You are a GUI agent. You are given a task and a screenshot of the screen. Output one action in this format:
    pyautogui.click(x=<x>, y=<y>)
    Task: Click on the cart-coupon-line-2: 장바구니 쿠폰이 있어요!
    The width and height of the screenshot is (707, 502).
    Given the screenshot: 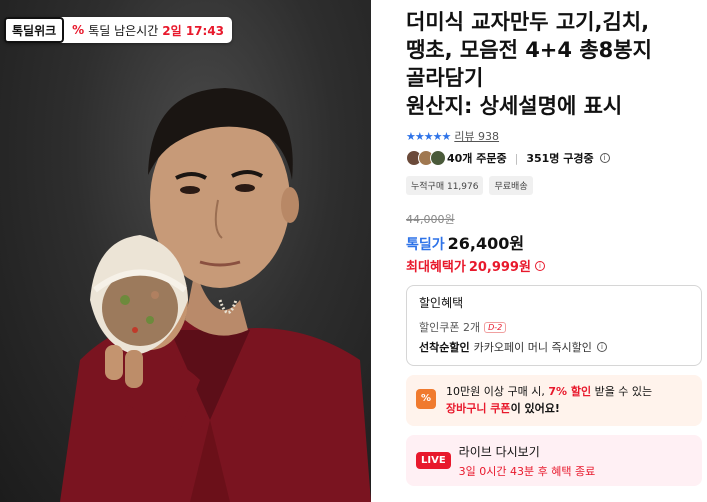 What is the action you would take?
    pyautogui.click(x=549, y=408)
    